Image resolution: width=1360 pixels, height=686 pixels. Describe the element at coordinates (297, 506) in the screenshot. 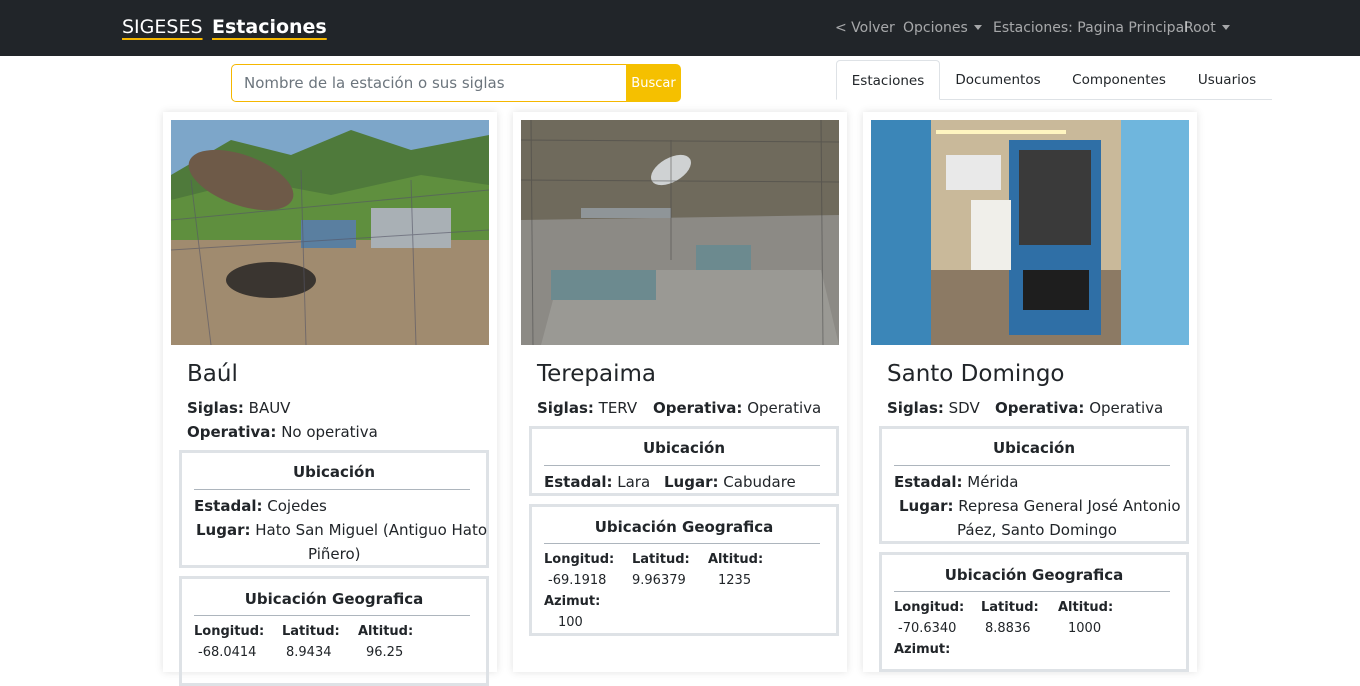

I see `estadal-value: Cojedes` at that location.